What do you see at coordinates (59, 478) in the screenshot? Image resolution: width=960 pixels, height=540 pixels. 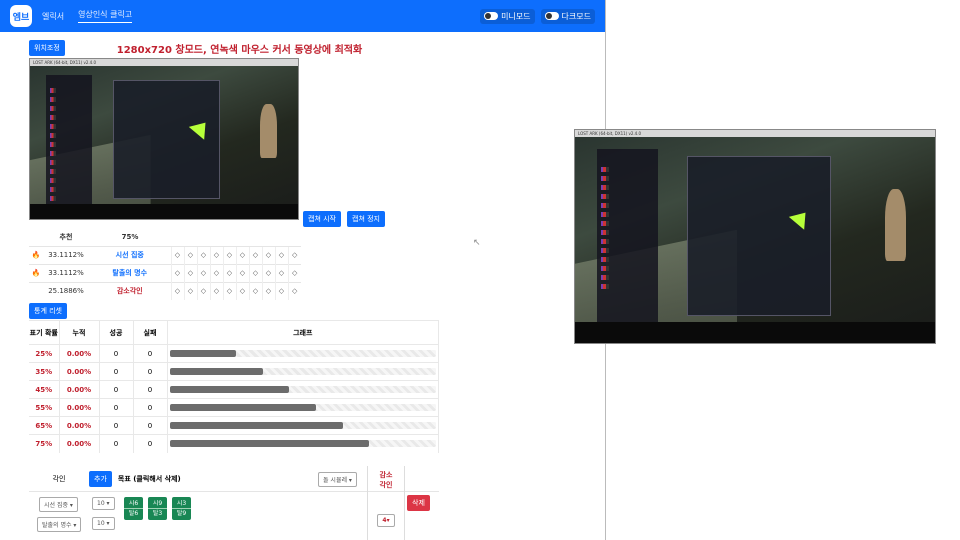 I see `engrave-label: 각인` at bounding box center [59, 478].